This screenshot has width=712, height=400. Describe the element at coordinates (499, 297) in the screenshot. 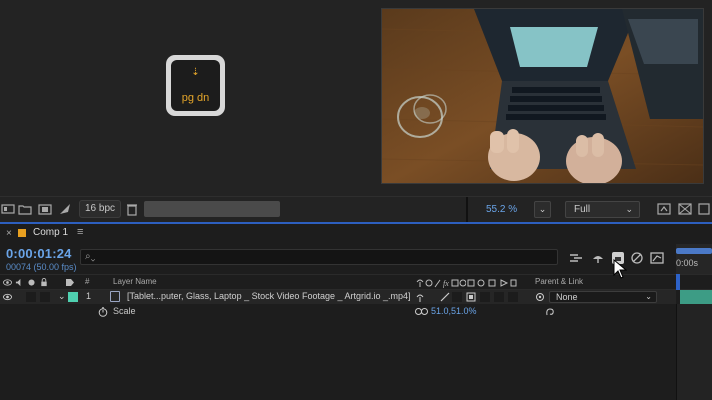

I see `adjustment-switch` at that location.